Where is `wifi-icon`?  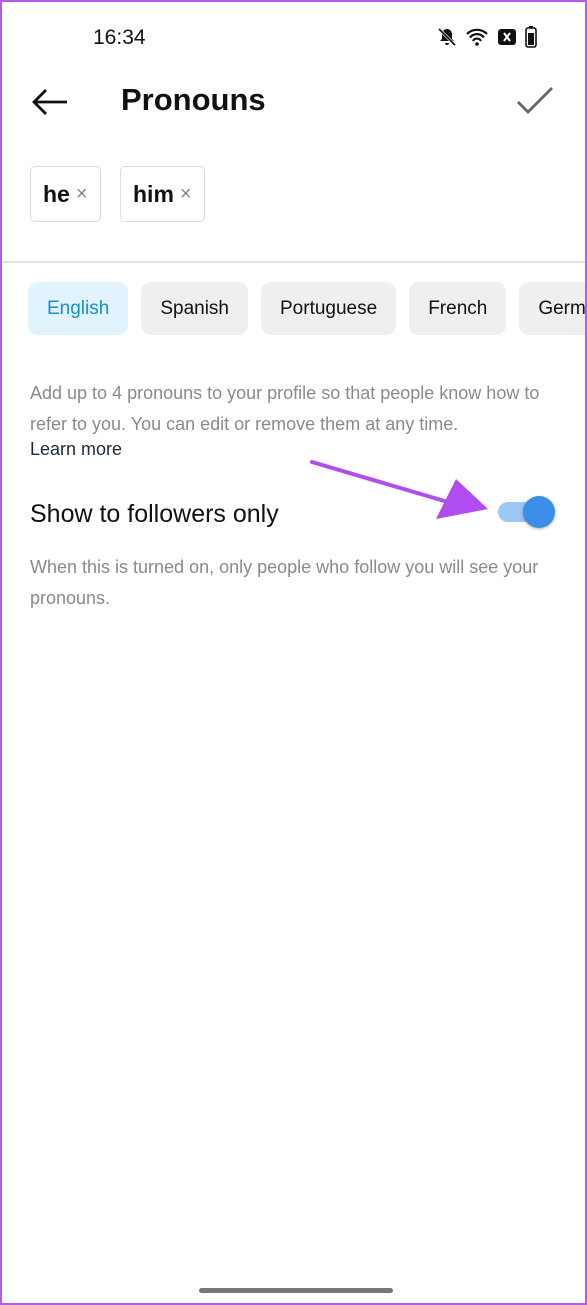 wifi-icon is located at coordinates (477, 37).